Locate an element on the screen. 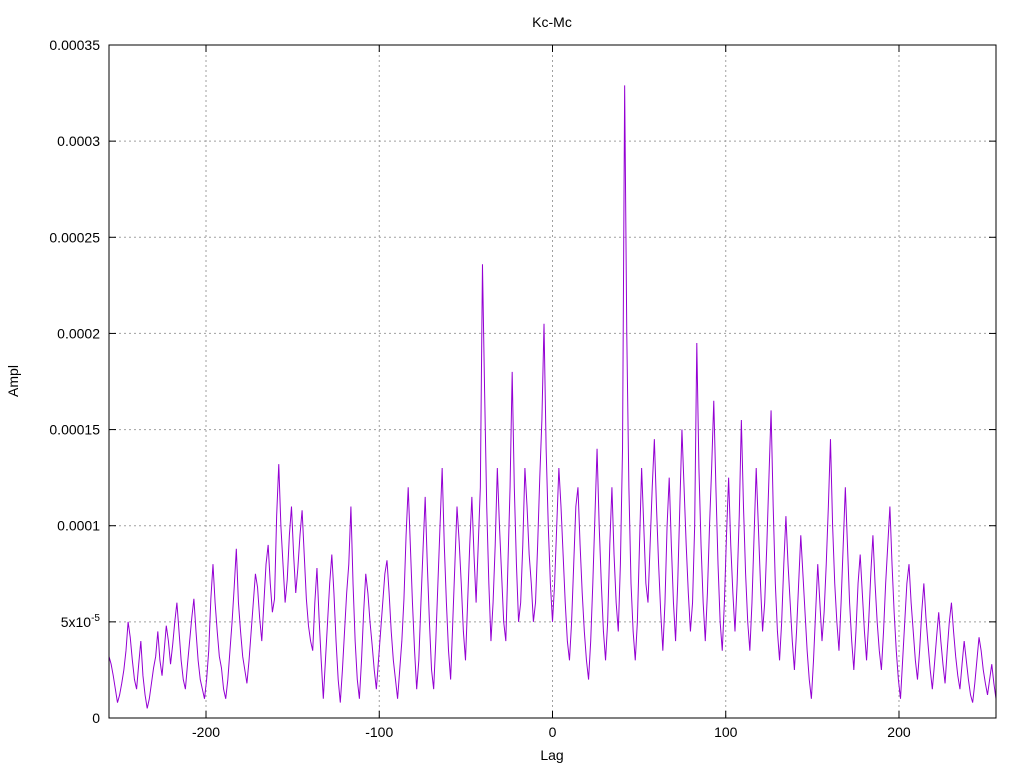  y-tick-label: 5x10-5 is located at coordinates (81, 621).